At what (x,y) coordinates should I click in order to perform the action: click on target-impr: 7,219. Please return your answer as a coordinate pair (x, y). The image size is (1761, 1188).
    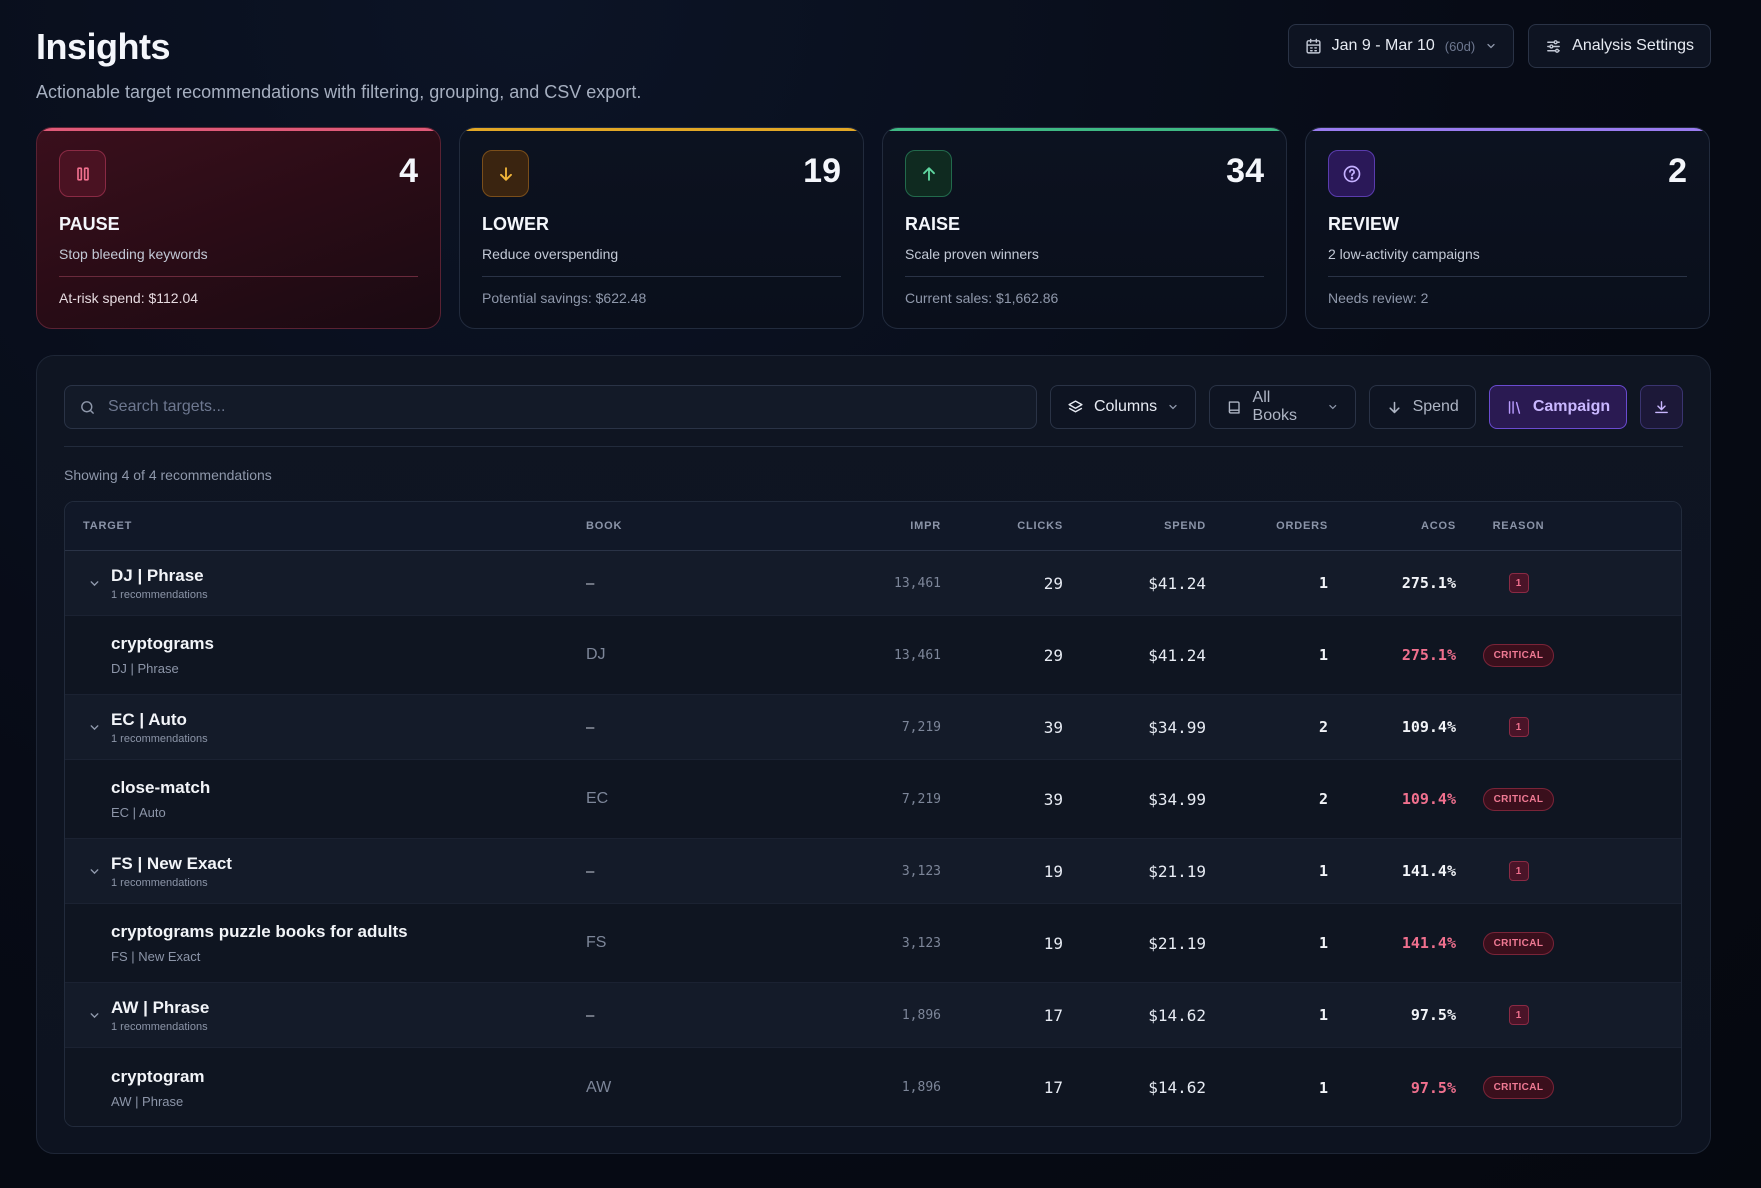
    Looking at the image, I should click on (921, 799).